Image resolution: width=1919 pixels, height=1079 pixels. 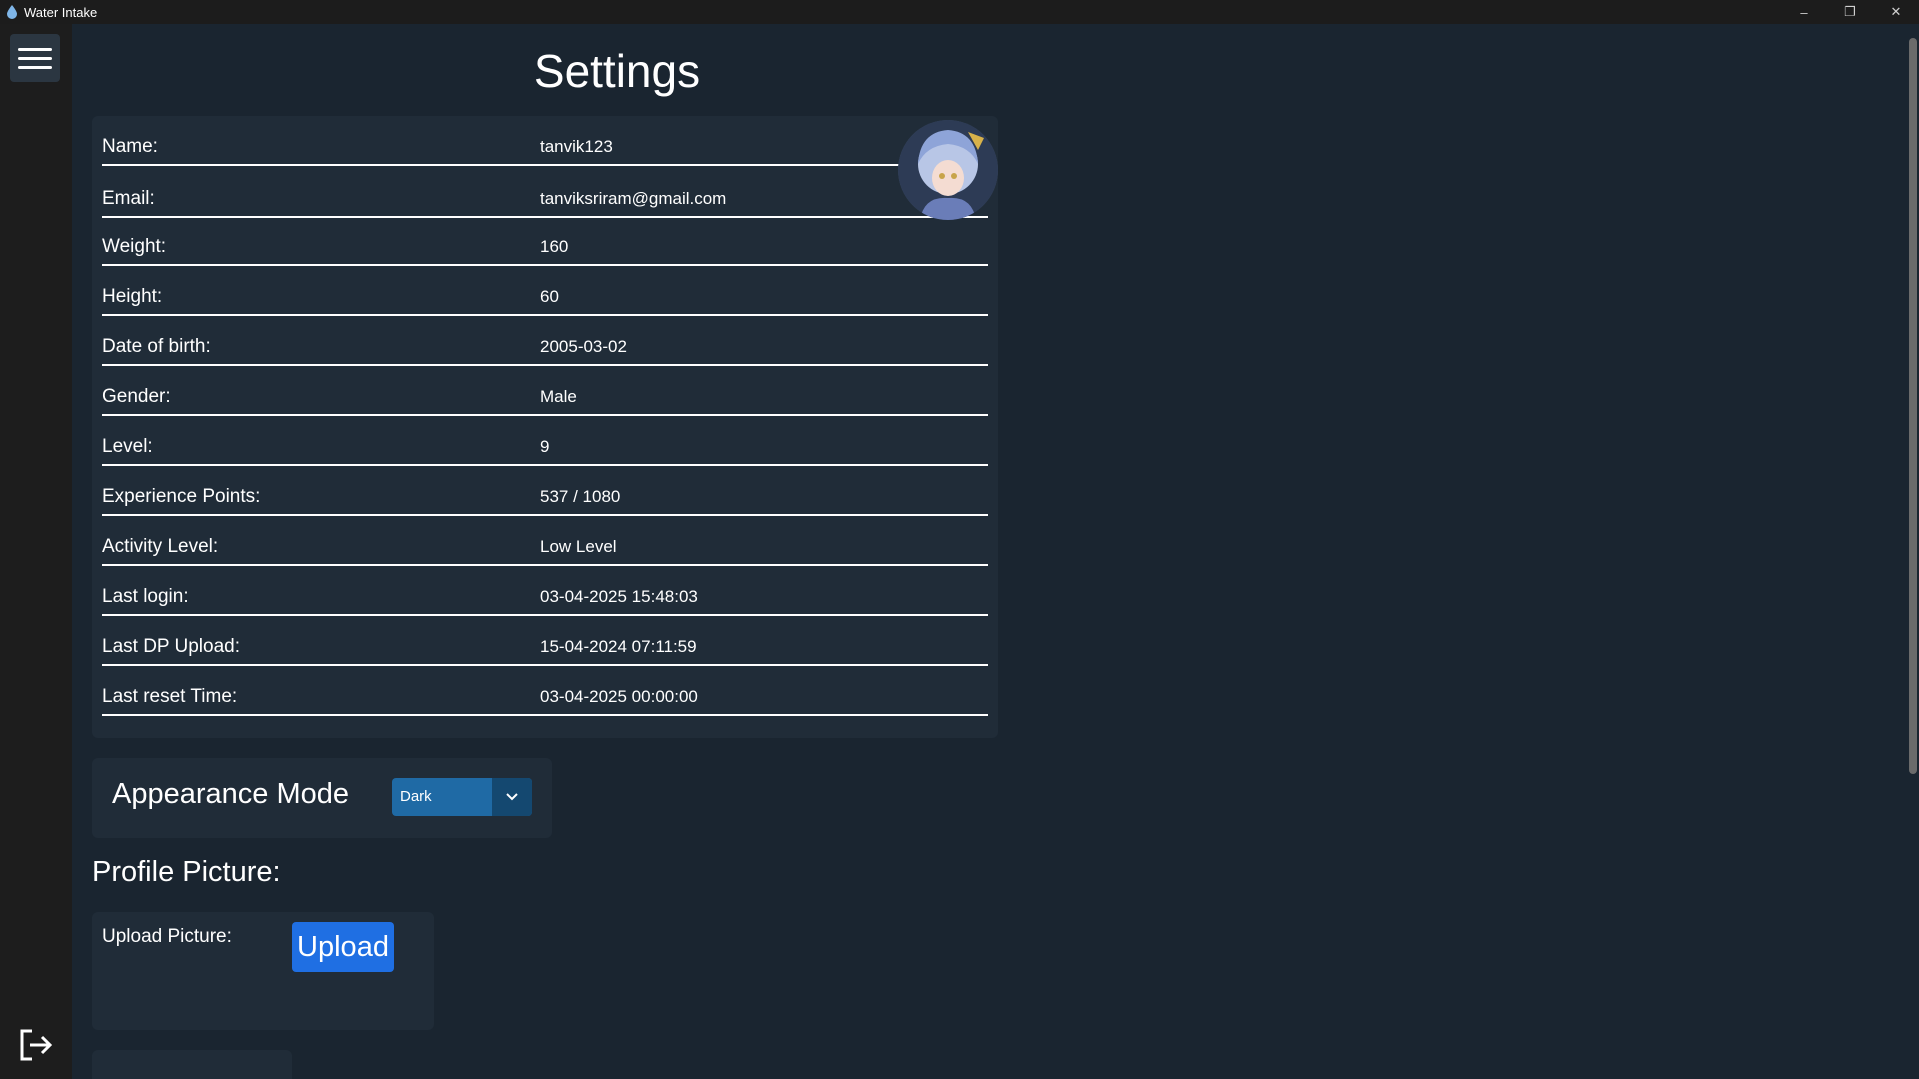 What do you see at coordinates (36, 551) in the screenshot?
I see `sidebar` at bounding box center [36, 551].